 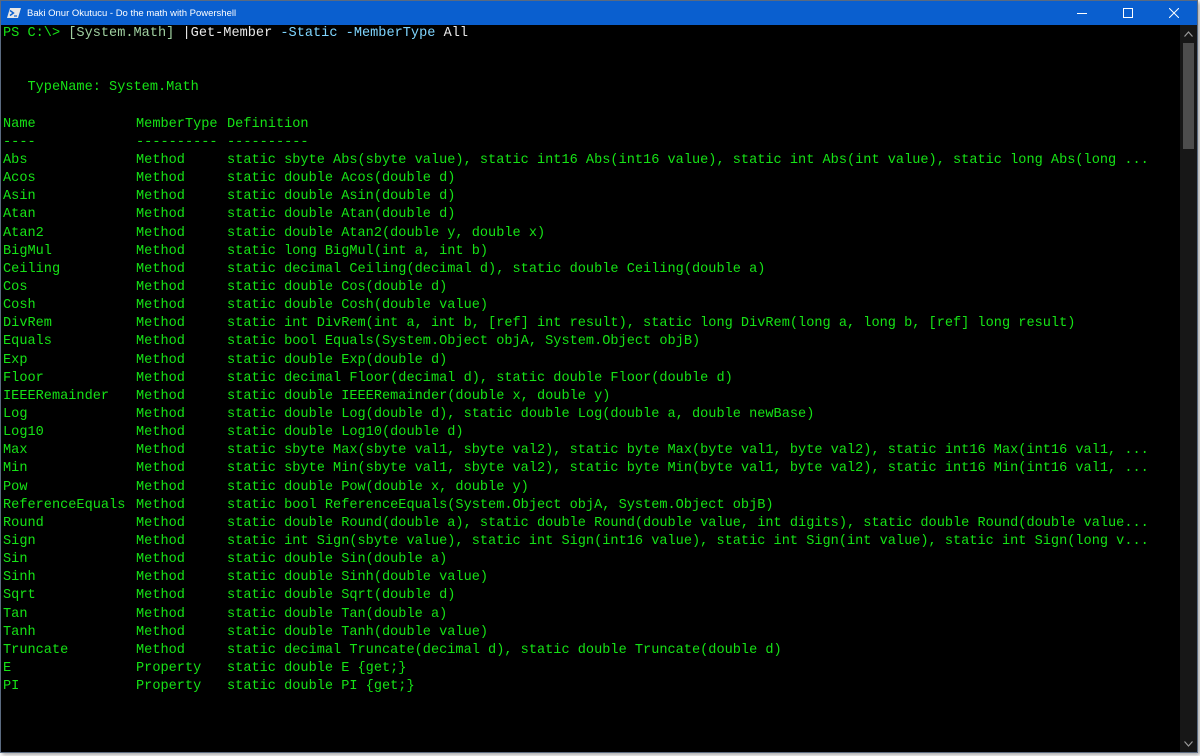 What do you see at coordinates (337, 360) in the screenshot?
I see `member-definition: static double Exp(double d)` at bounding box center [337, 360].